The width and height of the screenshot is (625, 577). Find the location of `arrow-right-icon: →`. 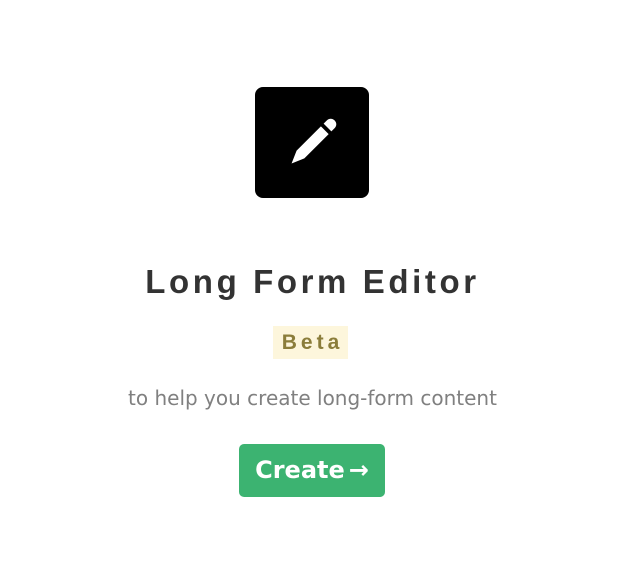

arrow-right-icon: → is located at coordinates (358, 470).